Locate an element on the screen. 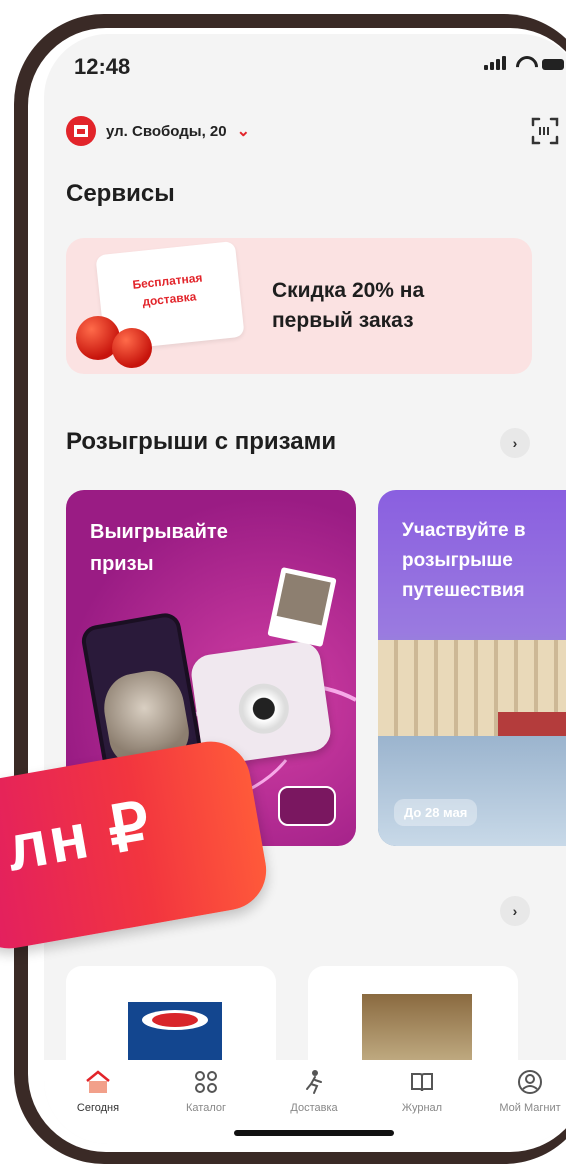 This screenshot has width=566, height=1174. raffle-card-title: Участвуйте в розыгрыше путешествия is located at coordinates (464, 560).